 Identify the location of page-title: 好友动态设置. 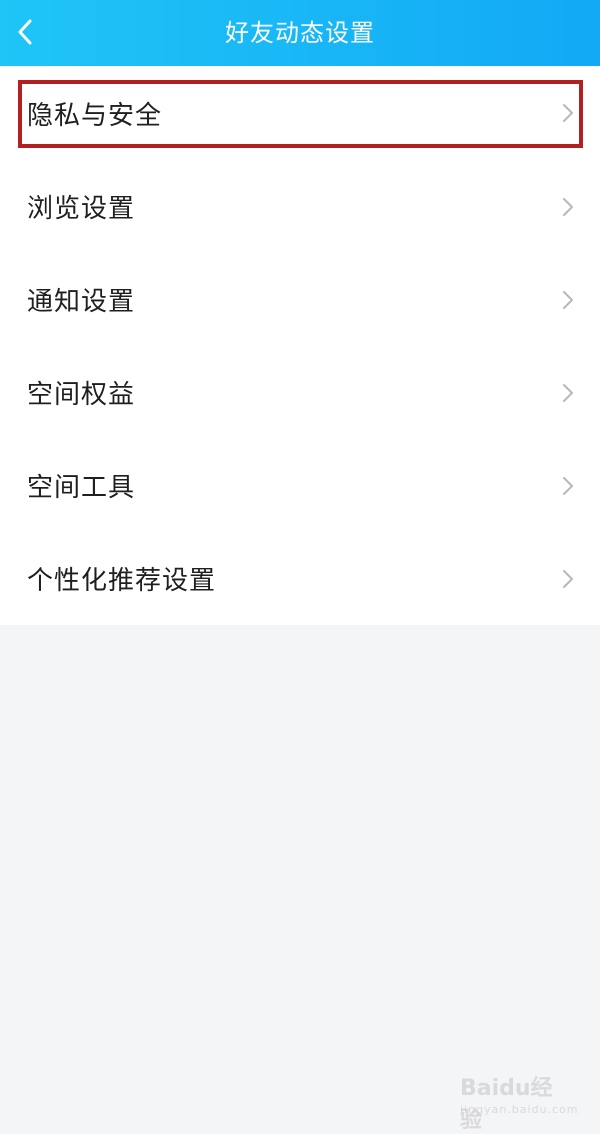
(300, 33).